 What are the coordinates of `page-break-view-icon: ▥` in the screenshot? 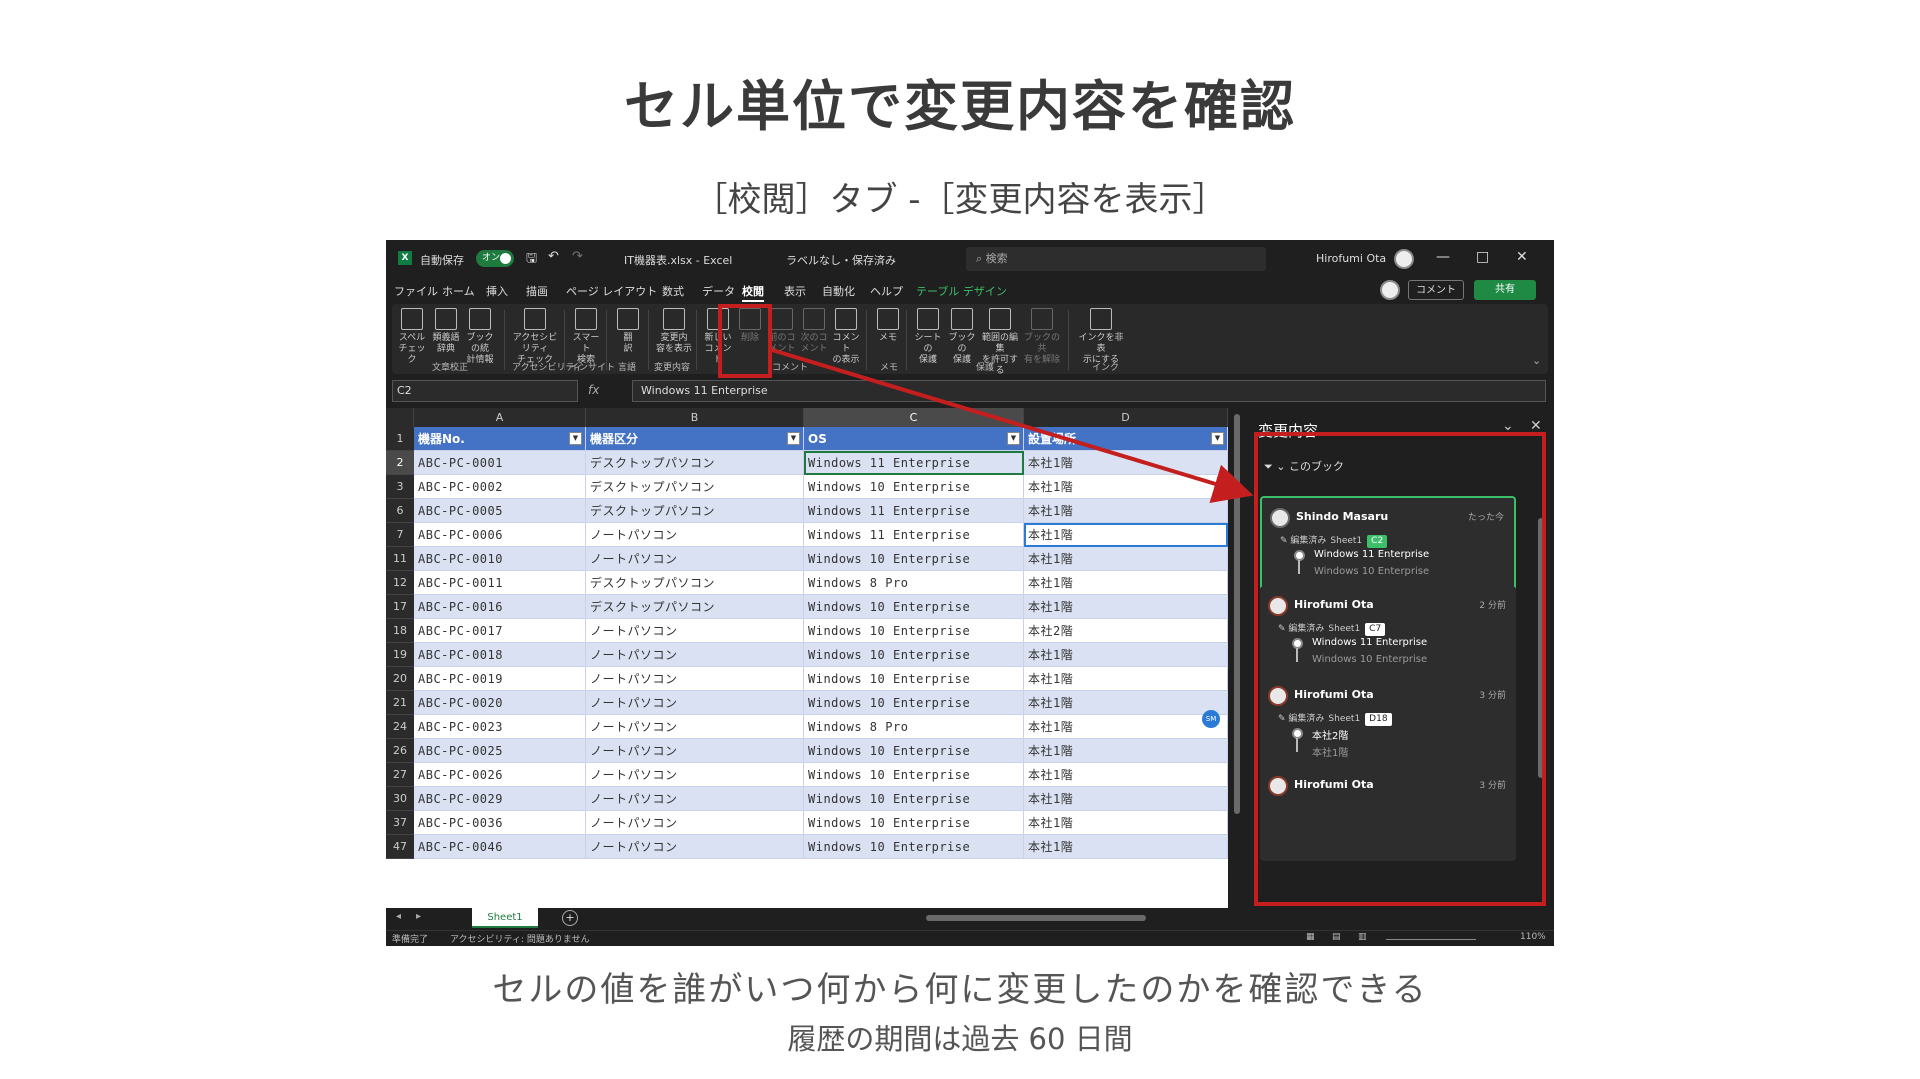 It's located at (1362, 937).